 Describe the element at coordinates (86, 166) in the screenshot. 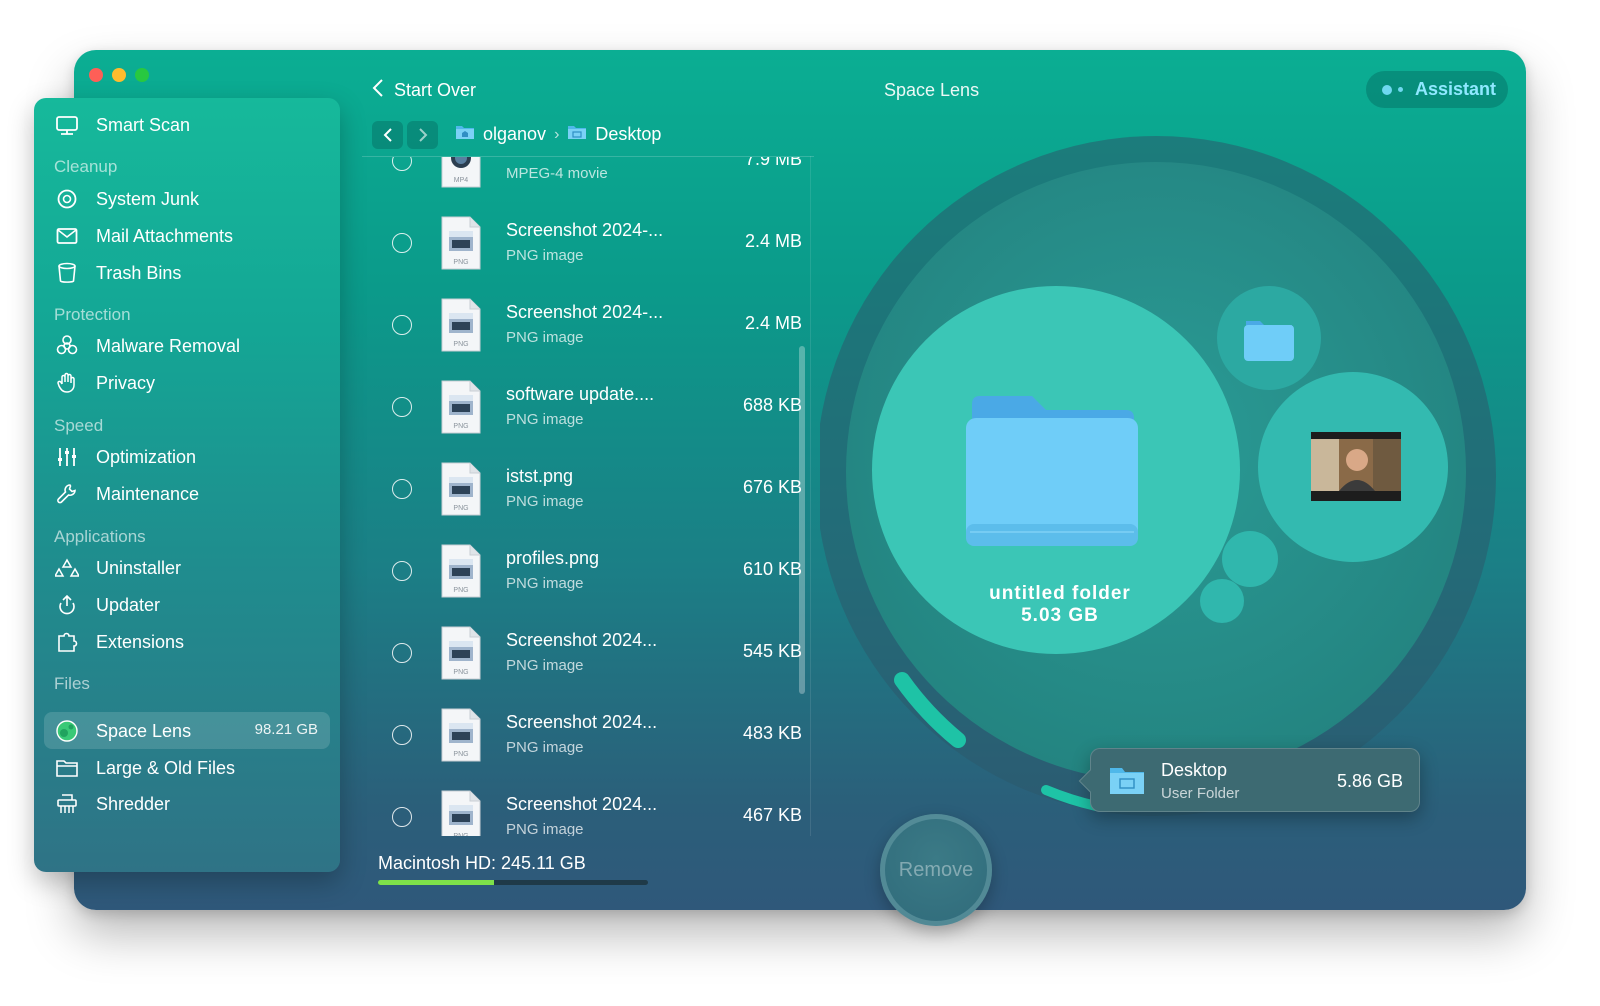

I see `section-heading-cleanup: Cleanup` at that location.